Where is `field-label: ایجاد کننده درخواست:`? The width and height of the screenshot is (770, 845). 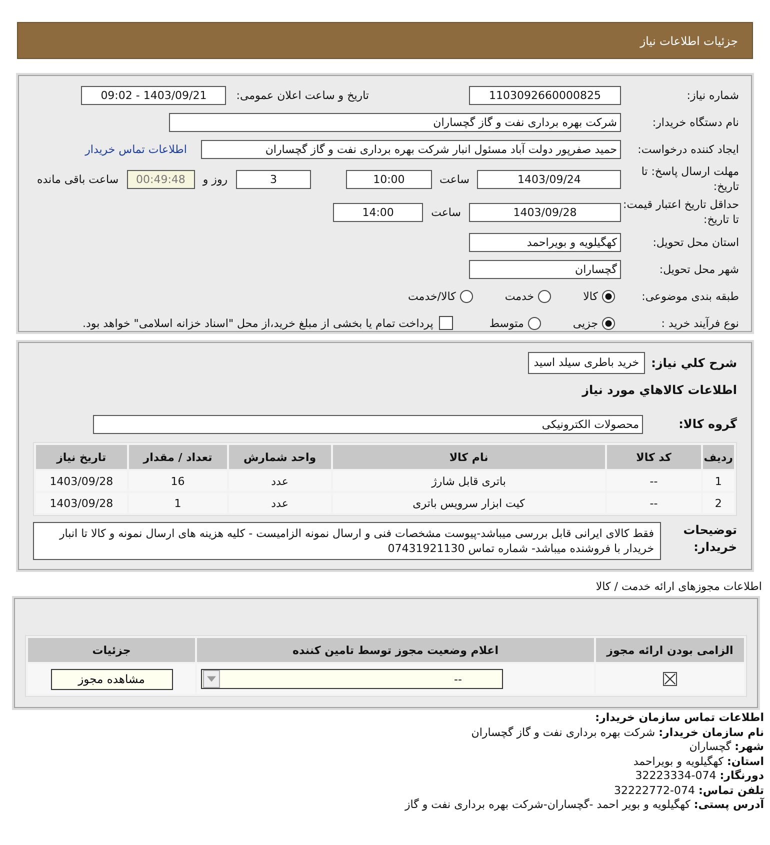
field-label: ایجاد کننده درخواست: is located at coordinates (687, 149).